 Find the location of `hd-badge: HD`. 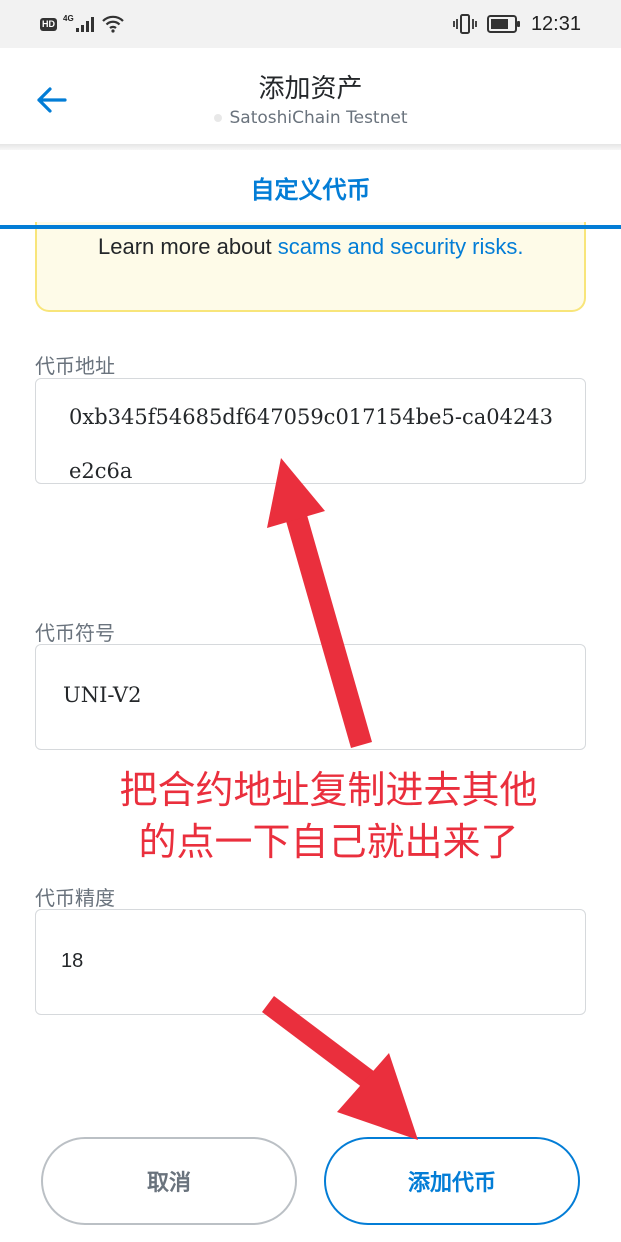

hd-badge: HD is located at coordinates (48, 24).